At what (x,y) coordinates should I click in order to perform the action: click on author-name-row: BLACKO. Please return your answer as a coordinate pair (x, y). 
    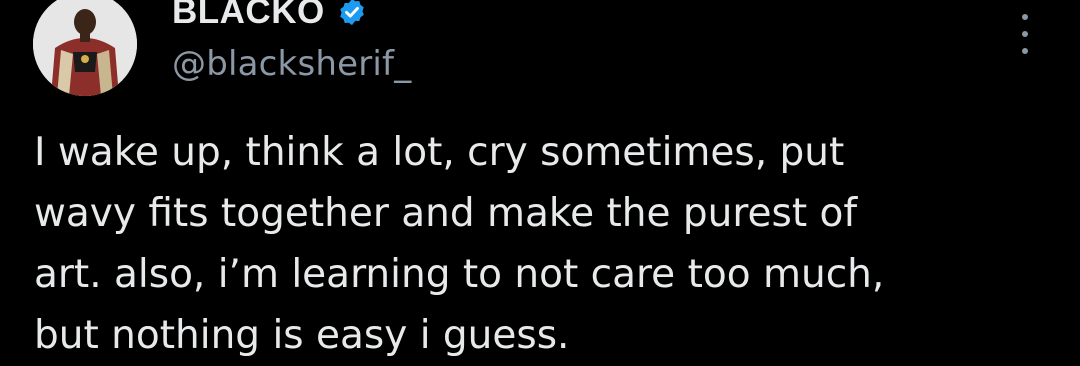
    Looking at the image, I should click on (269, 17).